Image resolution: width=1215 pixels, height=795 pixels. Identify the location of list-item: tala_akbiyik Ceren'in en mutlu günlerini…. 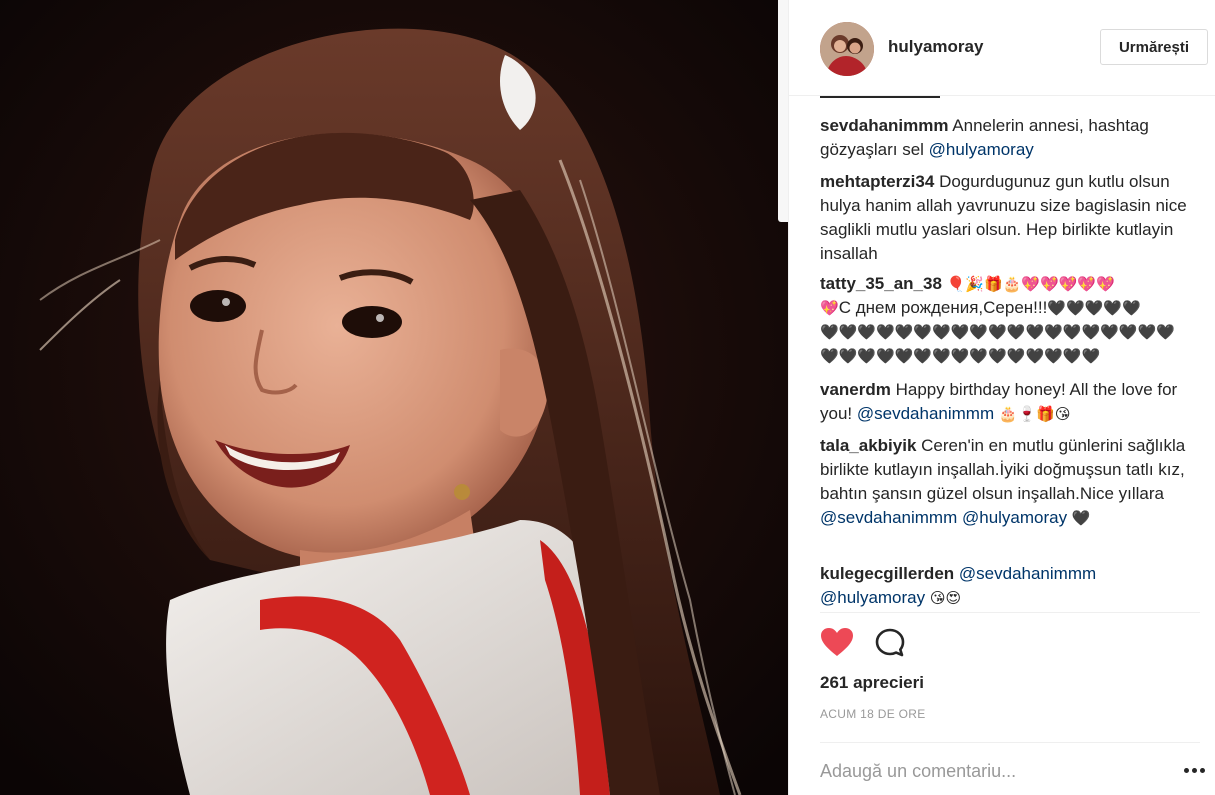
(1005, 482).